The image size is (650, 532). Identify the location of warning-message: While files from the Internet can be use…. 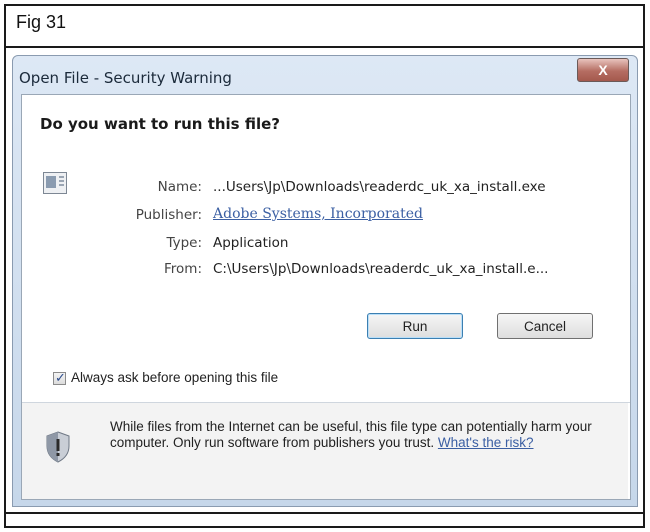
(360, 435).